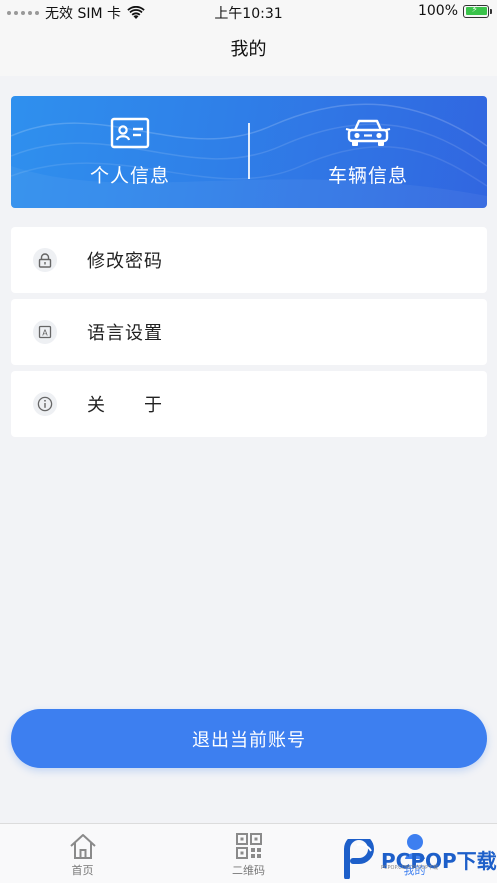 This screenshot has width=497, height=883. Describe the element at coordinates (248, 846) in the screenshot. I see `qrcode-icon` at that location.